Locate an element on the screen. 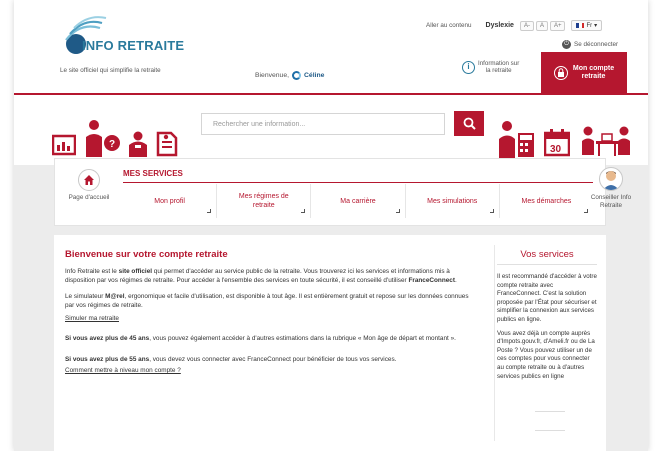 This screenshot has width=662, height=451. pictogram-people-icon is located at coordinates (138, 144).